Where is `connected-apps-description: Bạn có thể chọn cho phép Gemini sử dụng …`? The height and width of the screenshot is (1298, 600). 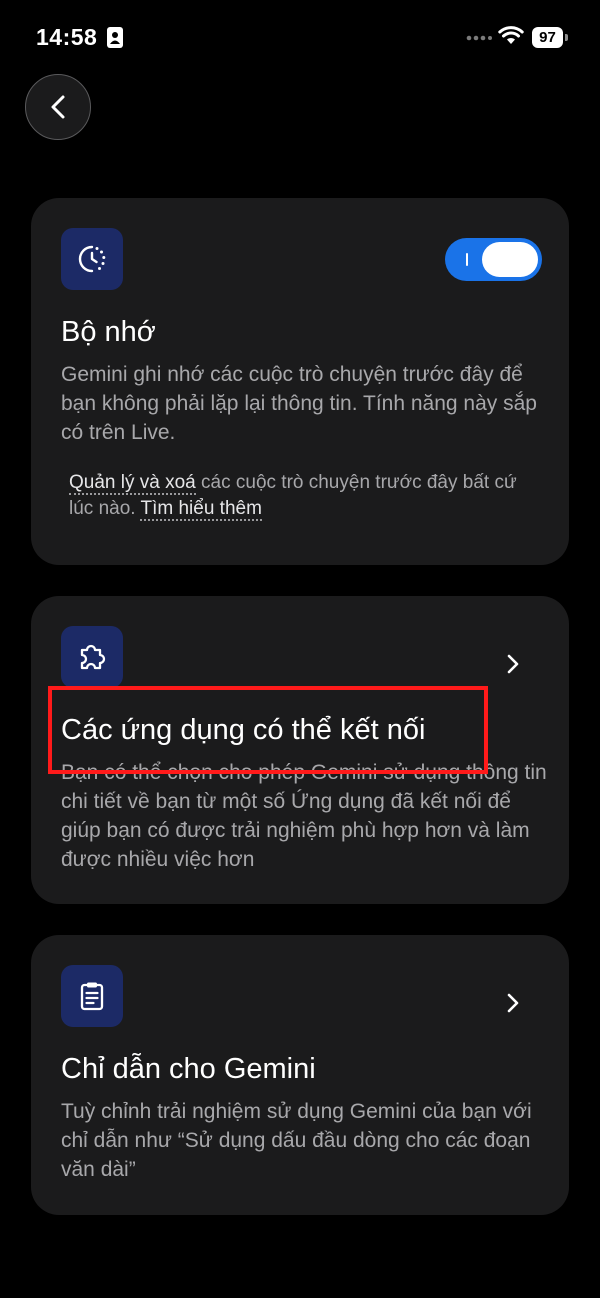 connected-apps-description: Bạn có thể chọn cho phép Gemini sử dụng … is located at coordinates (304, 816).